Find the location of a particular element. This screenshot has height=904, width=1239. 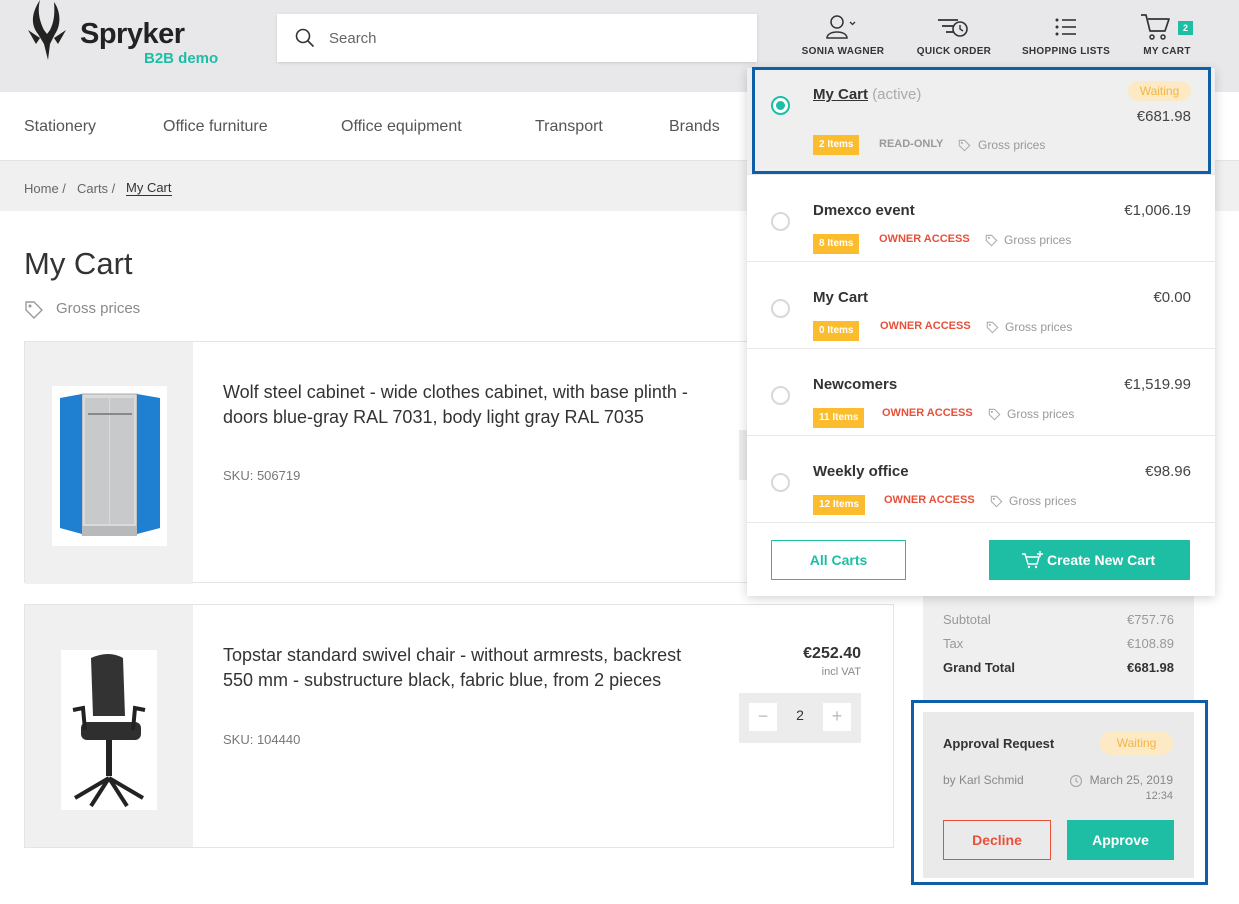

active-tag: (active) is located at coordinates (897, 94).